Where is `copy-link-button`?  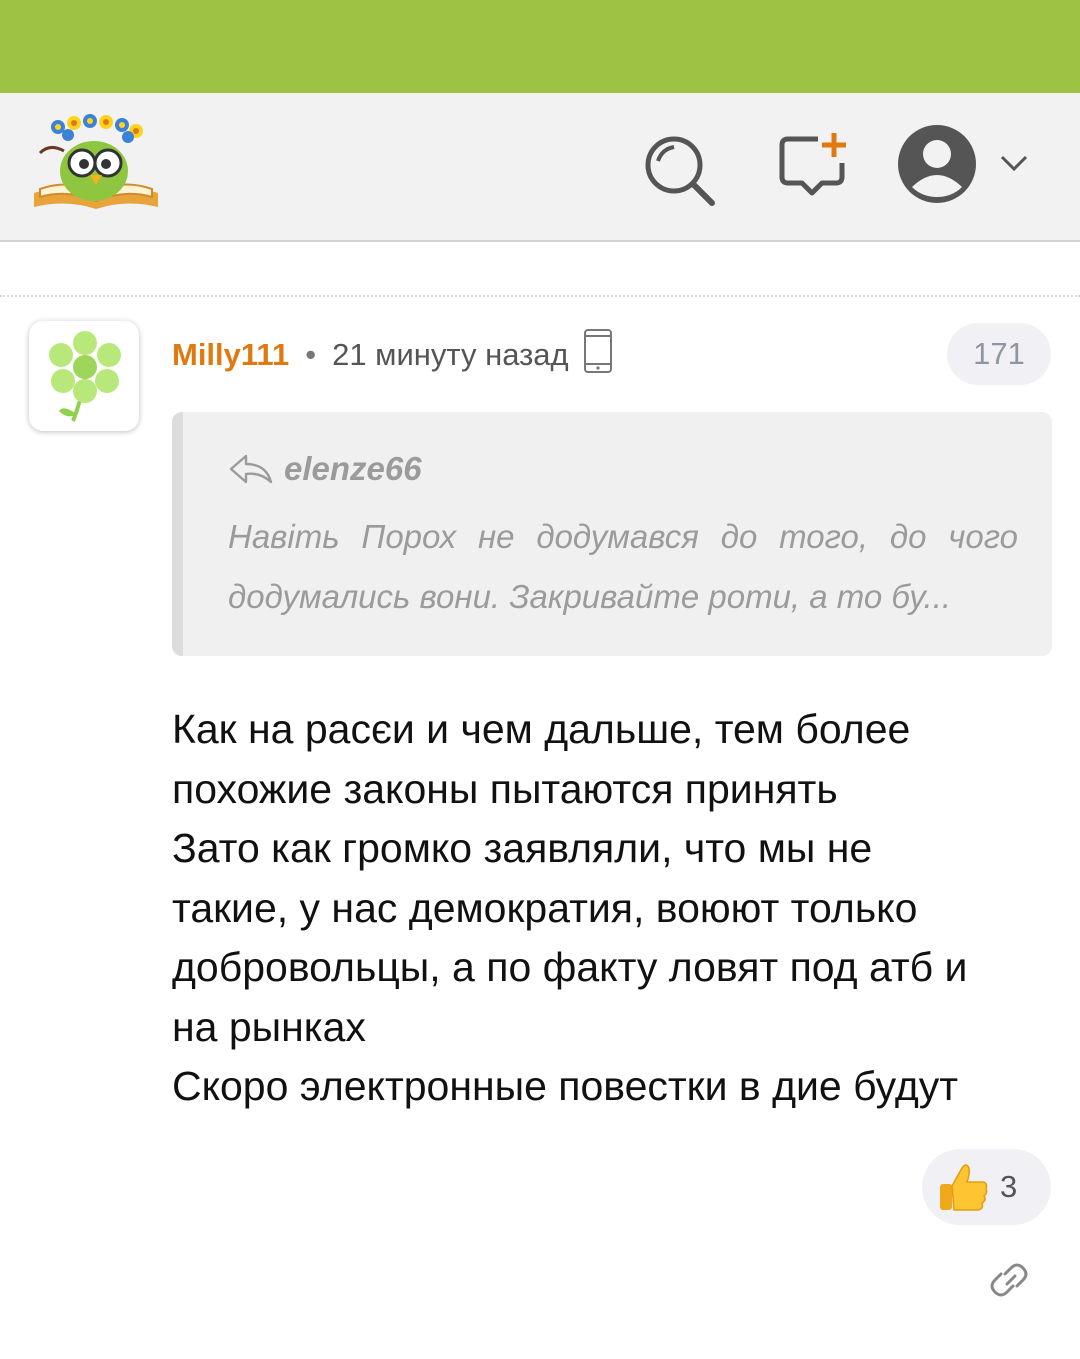
copy-link-button is located at coordinates (1009, 1280).